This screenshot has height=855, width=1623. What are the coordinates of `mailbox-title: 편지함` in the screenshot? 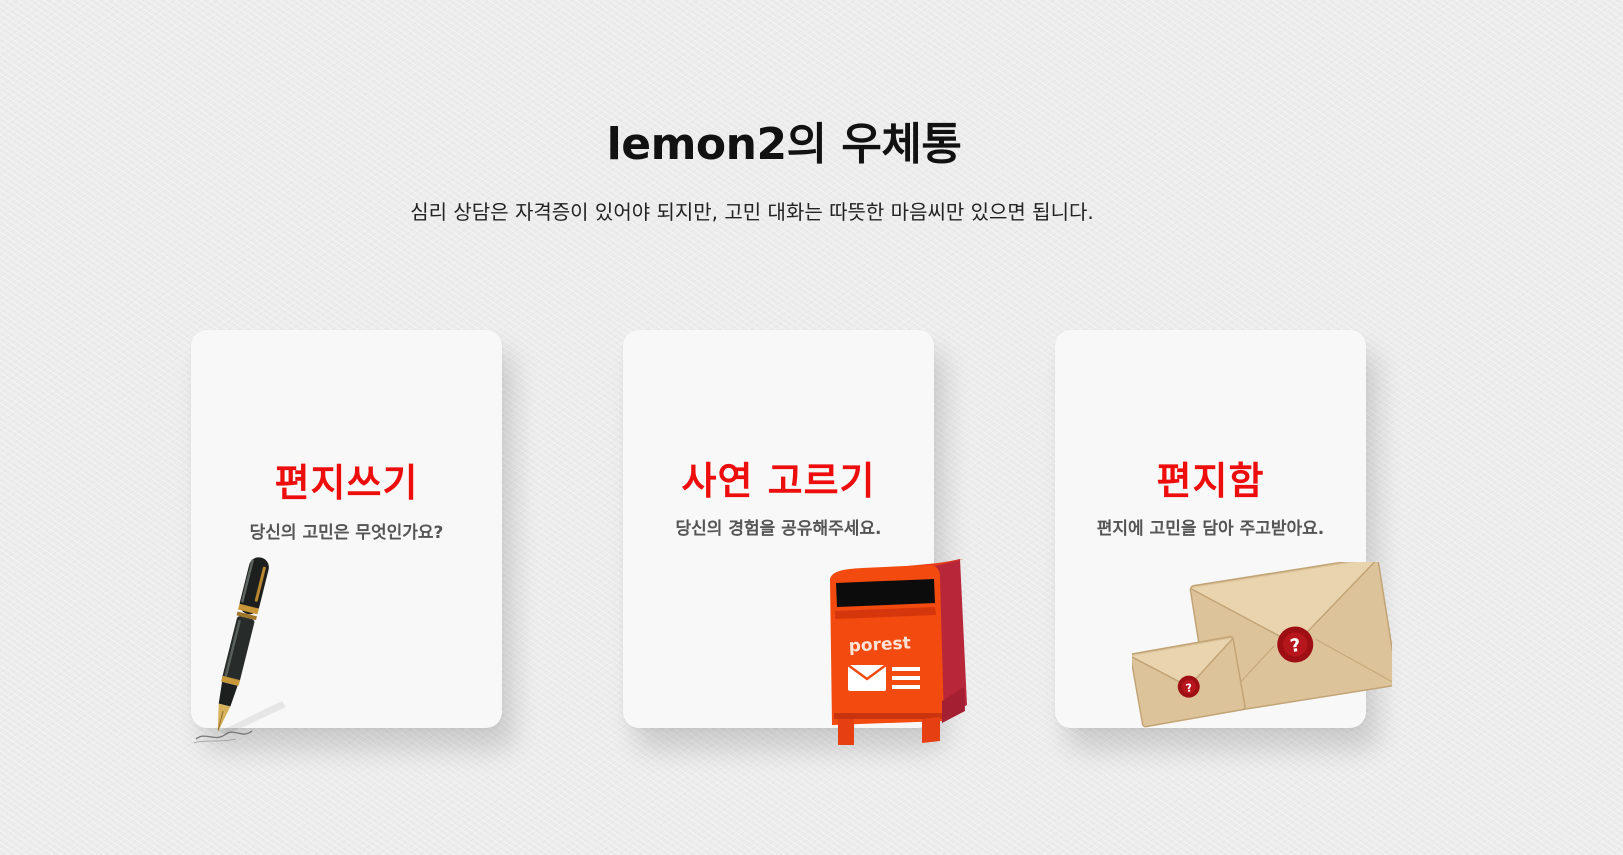 It's located at (1210, 481).